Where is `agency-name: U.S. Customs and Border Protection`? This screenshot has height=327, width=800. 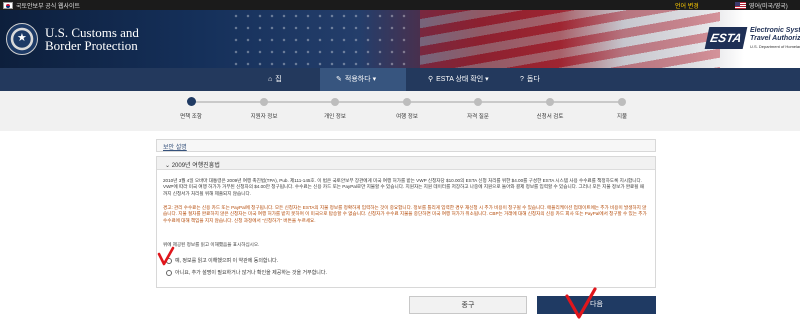 agency-name: U.S. Customs and Border Protection is located at coordinates (92, 39).